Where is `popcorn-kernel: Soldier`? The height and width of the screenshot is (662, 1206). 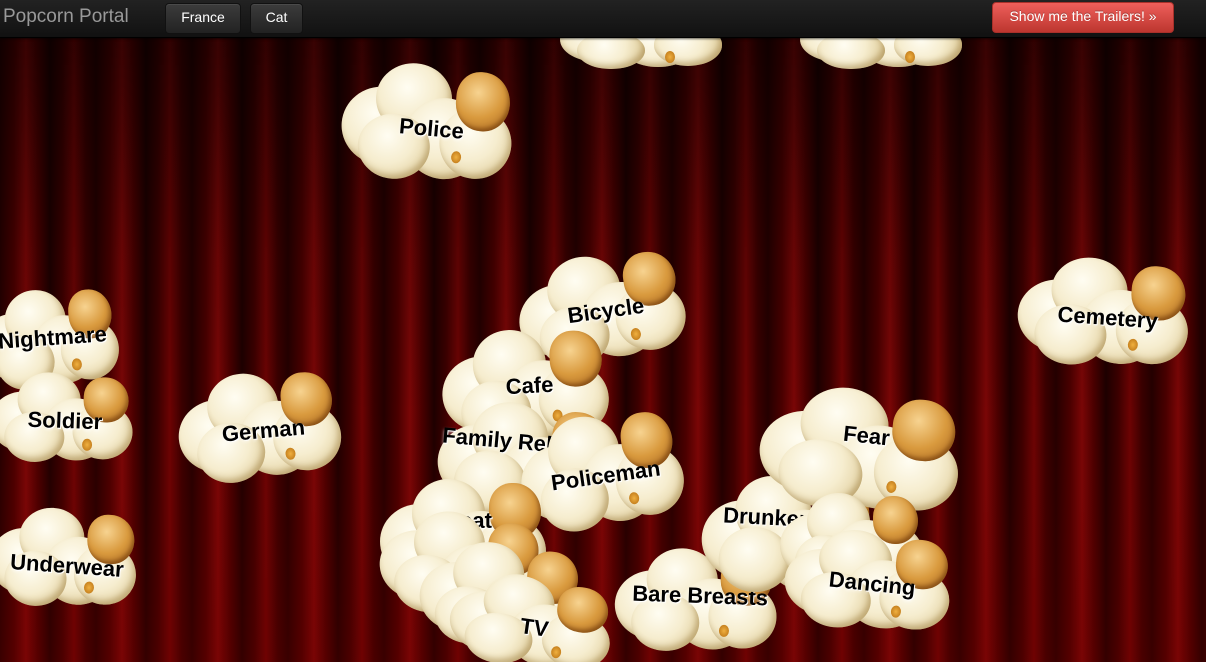
popcorn-kernel: Soldier is located at coordinates (71, 417).